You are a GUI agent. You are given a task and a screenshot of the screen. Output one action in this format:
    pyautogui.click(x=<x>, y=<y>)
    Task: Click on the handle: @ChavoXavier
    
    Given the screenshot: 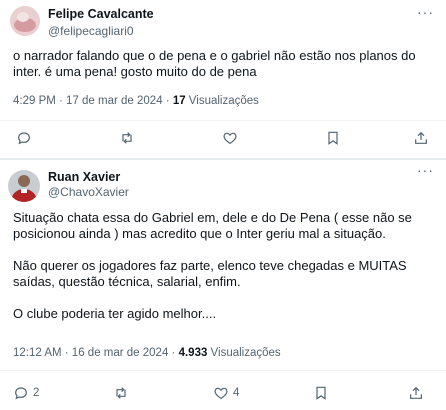 What is the action you would take?
    pyautogui.click(x=88, y=192)
    